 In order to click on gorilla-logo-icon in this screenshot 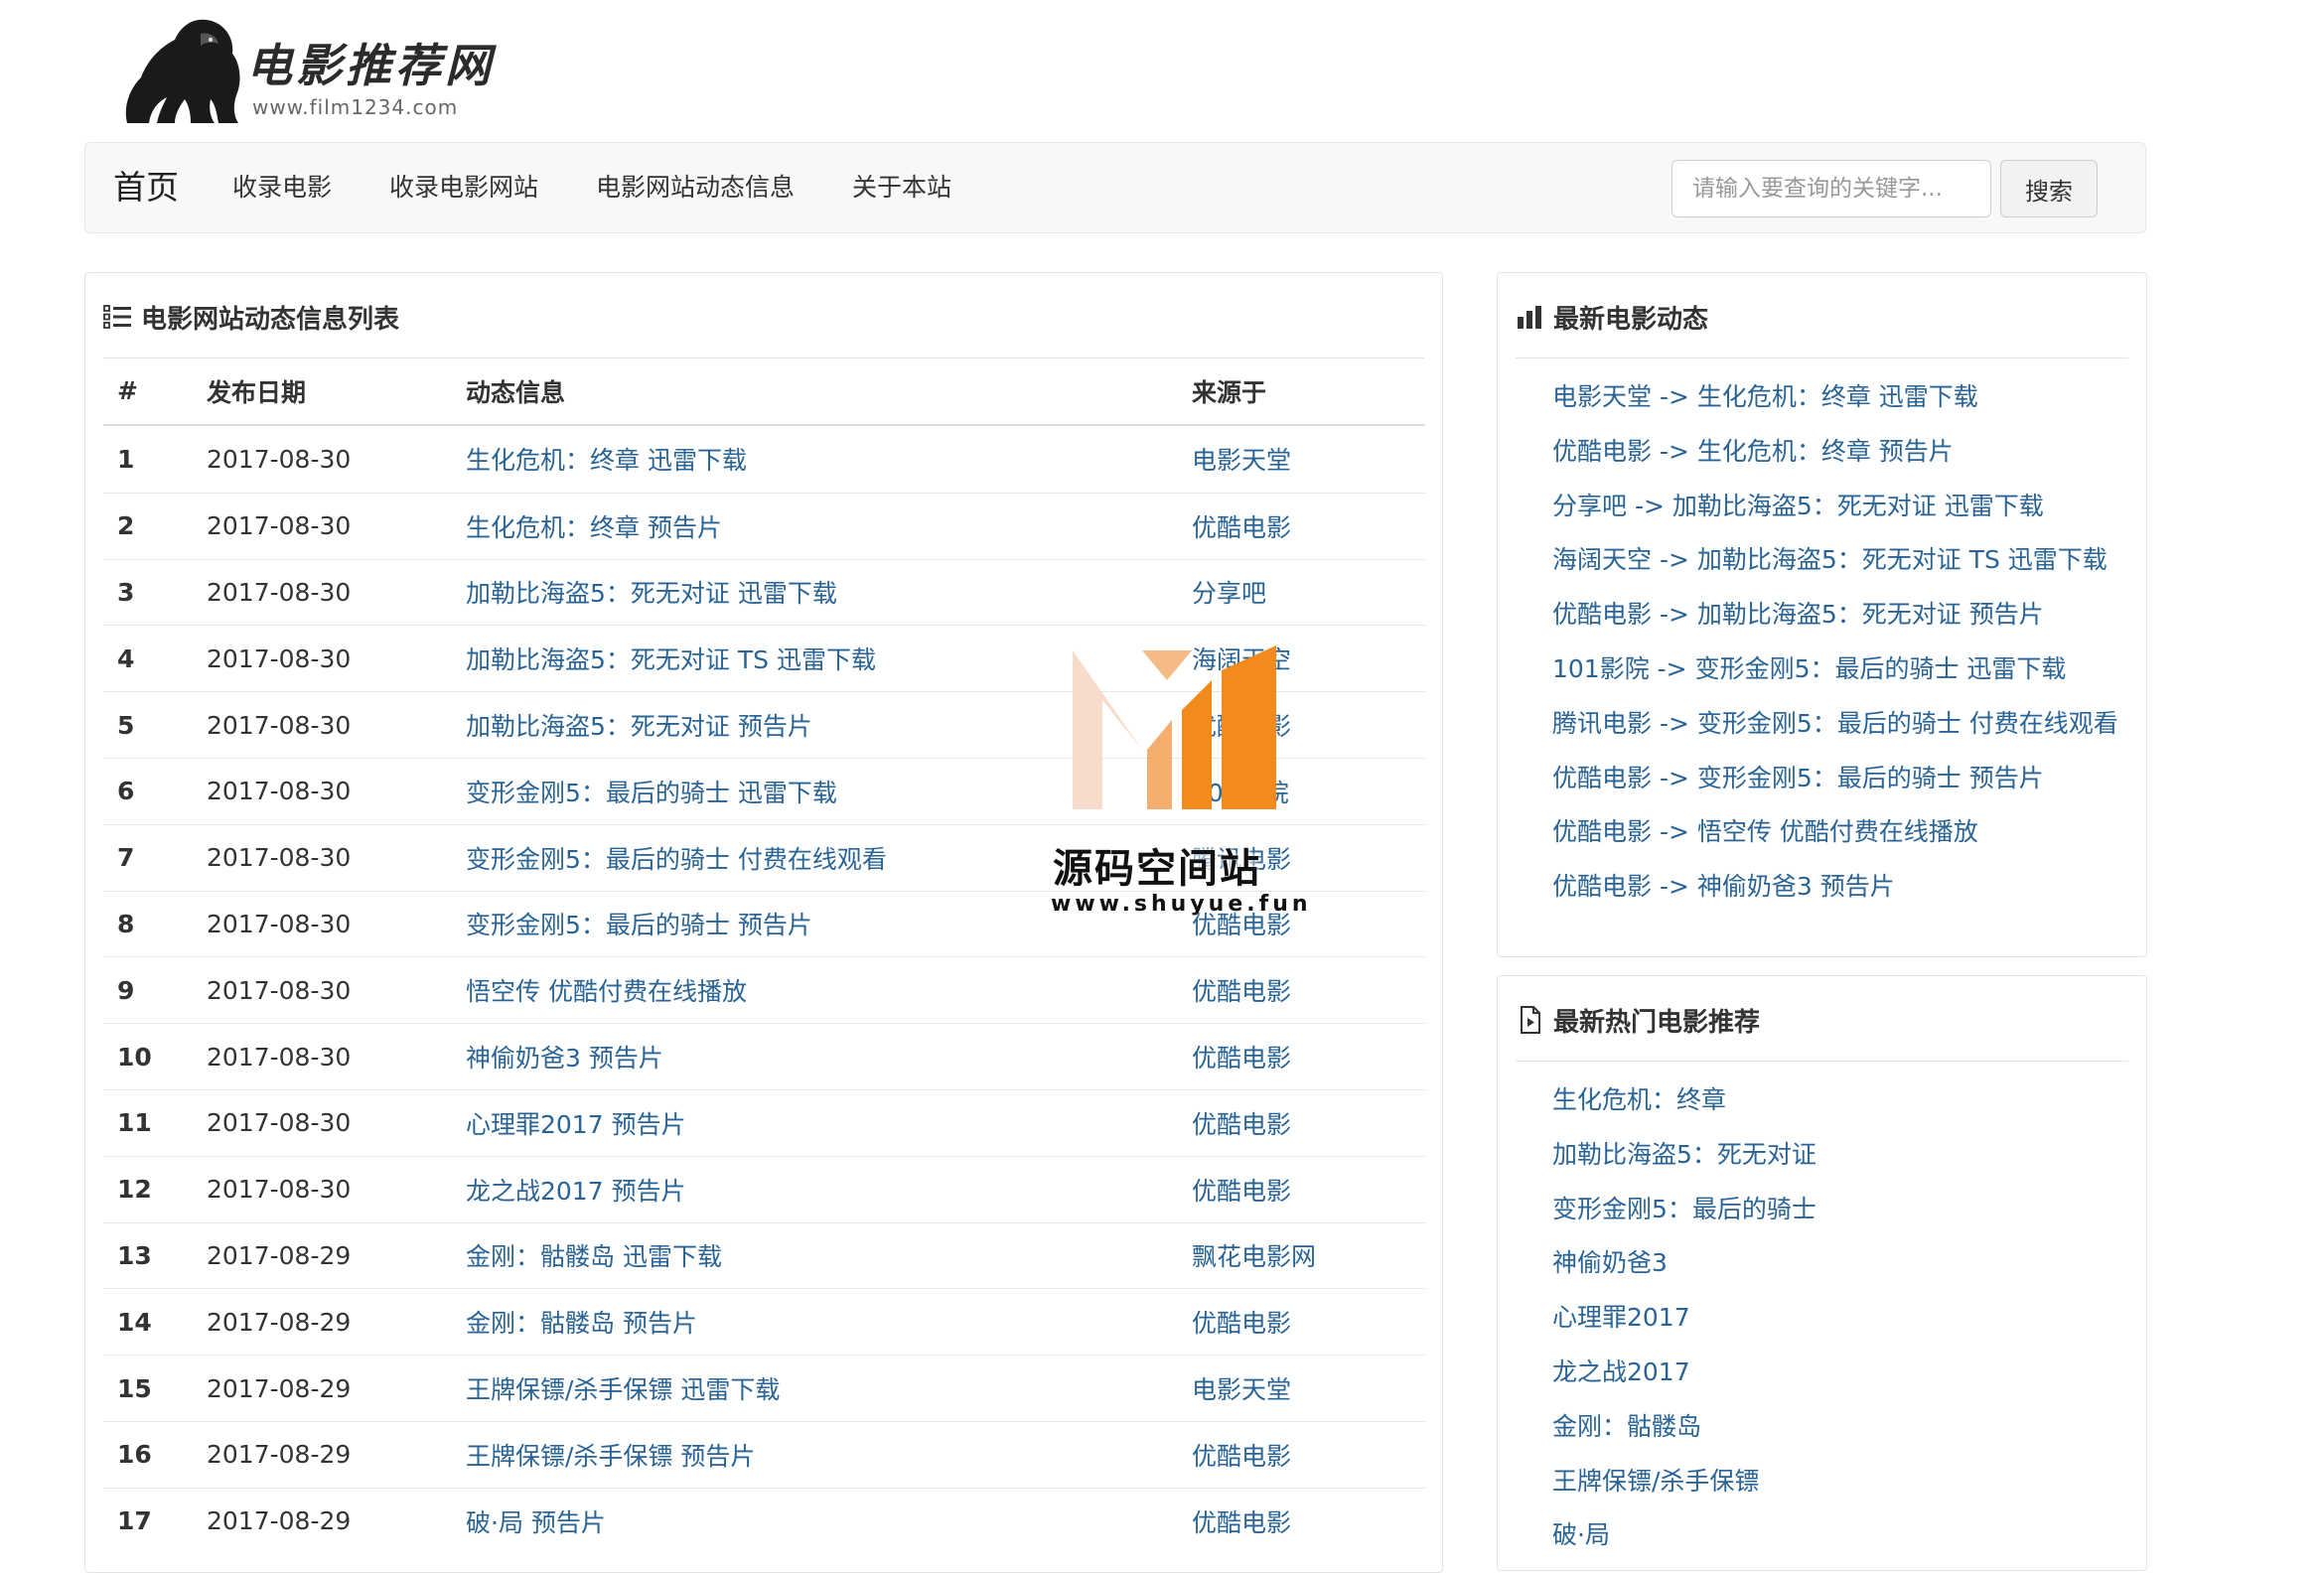, I will do `click(182, 71)`.